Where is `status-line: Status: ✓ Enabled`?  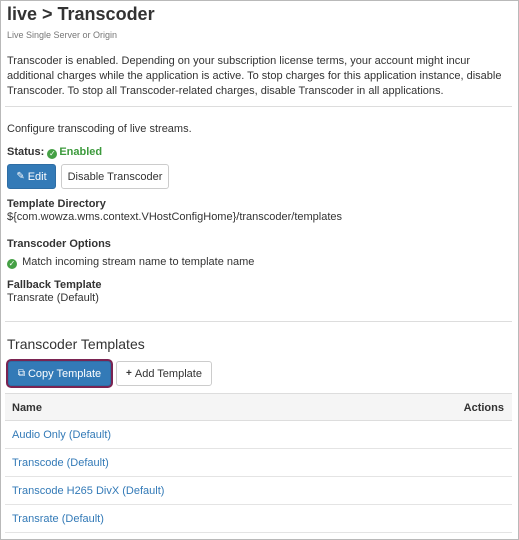 status-line: Status: ✓ Enabled is located at coordinates (54, 152).